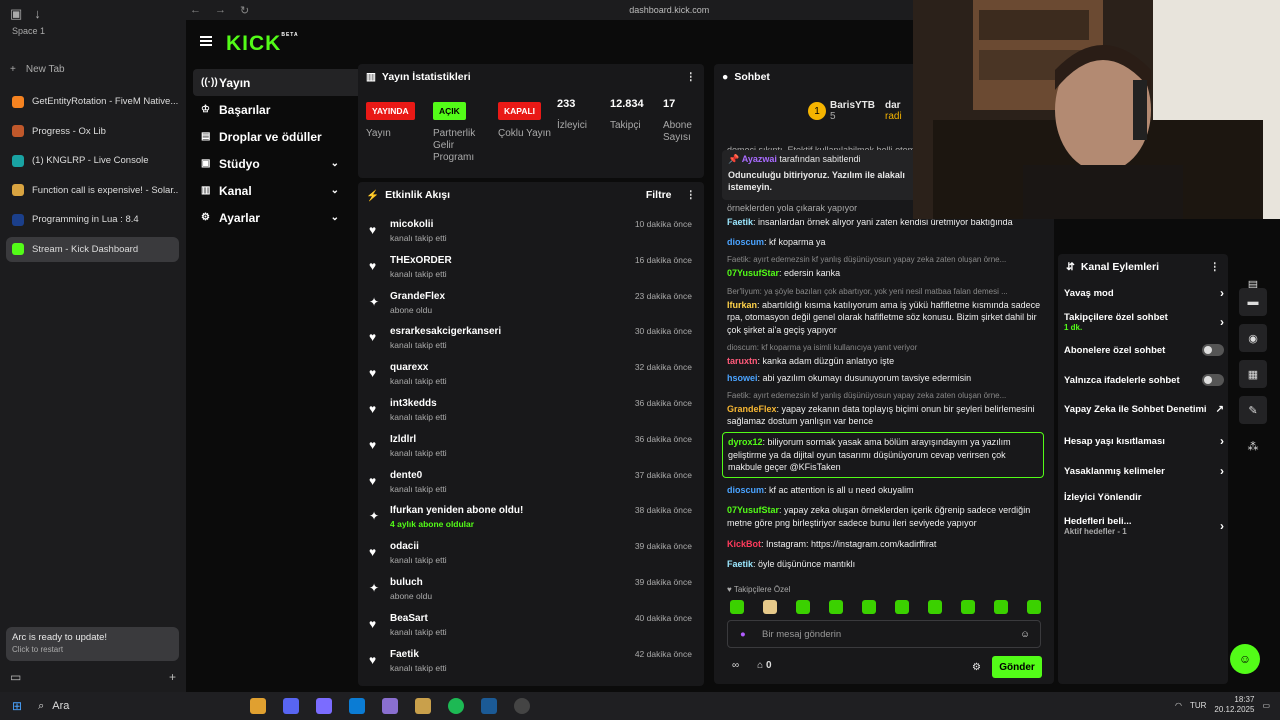  I want to click on send-button: Gönder, so click(1017, 667).